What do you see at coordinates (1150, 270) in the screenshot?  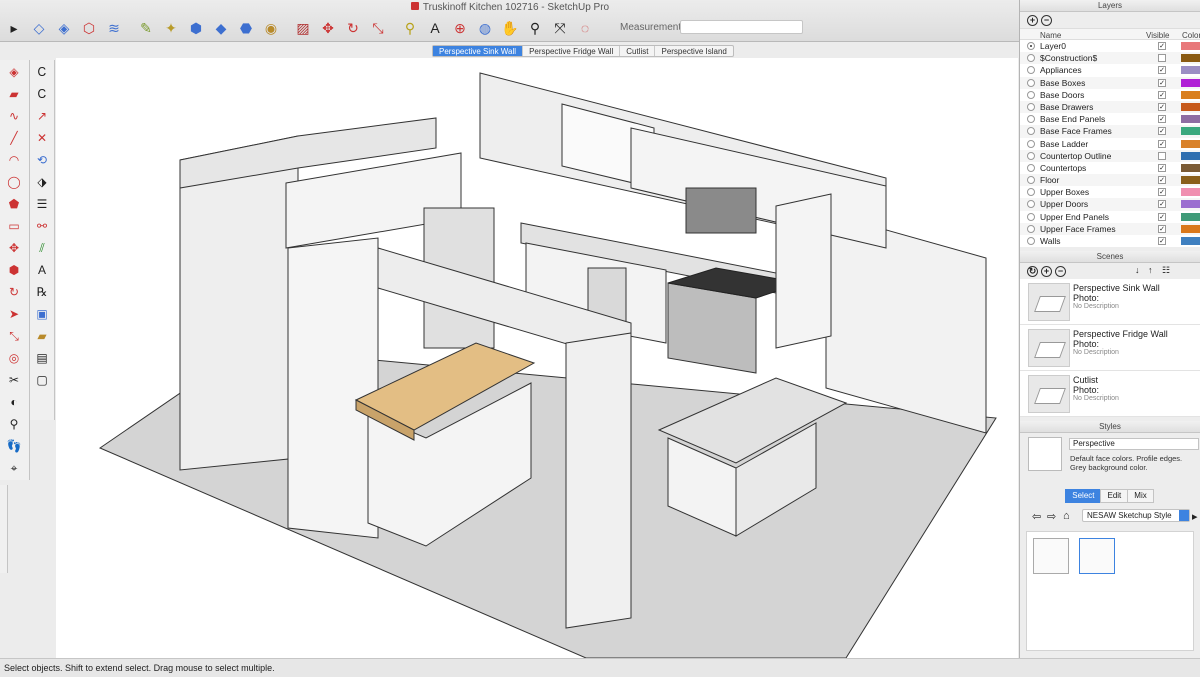 I see `move-scene-up-icon: ↑` at bounding box center [1150, 270].